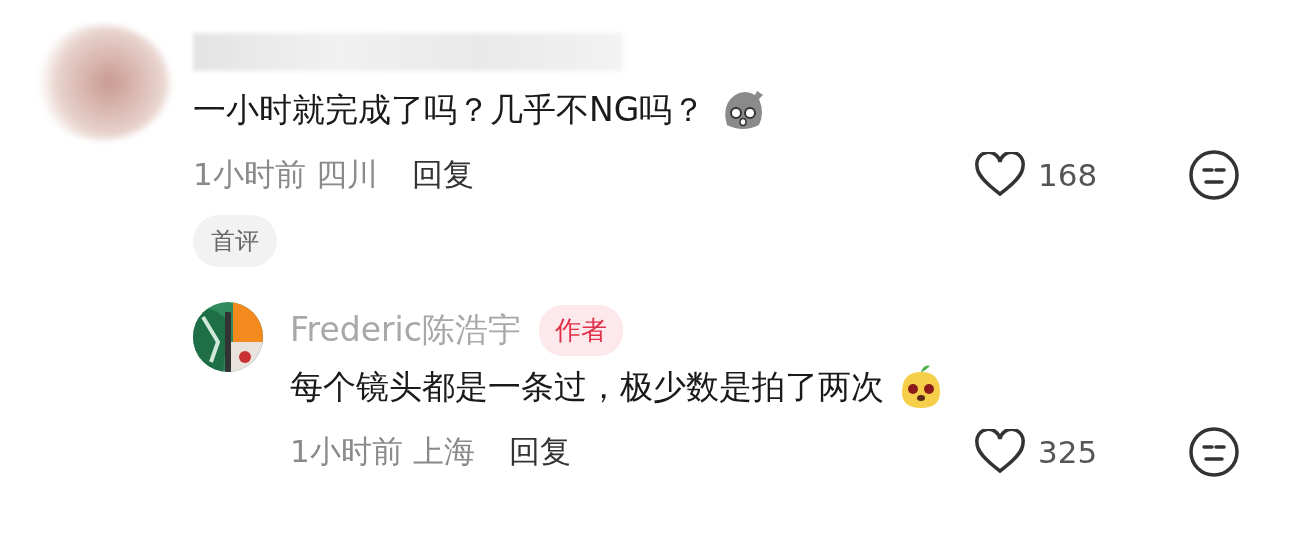 This screenshot has width=1290, height=538. What do you see at coordinates (1068, 175) in the screenshot?
I see `like-count: 168` at bounding box center [1068, 175].